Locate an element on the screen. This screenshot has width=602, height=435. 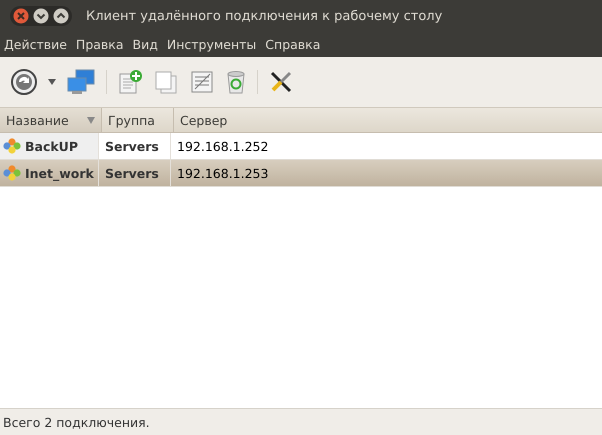
menu-item: Инструменты is located at coordinates (211, 44).